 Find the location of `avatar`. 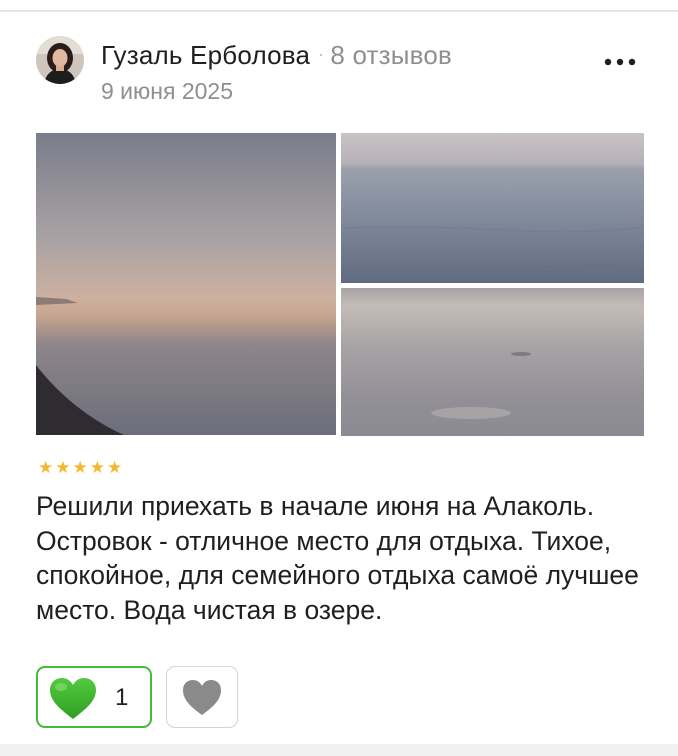

avatar is located at coordinates (60, 60).